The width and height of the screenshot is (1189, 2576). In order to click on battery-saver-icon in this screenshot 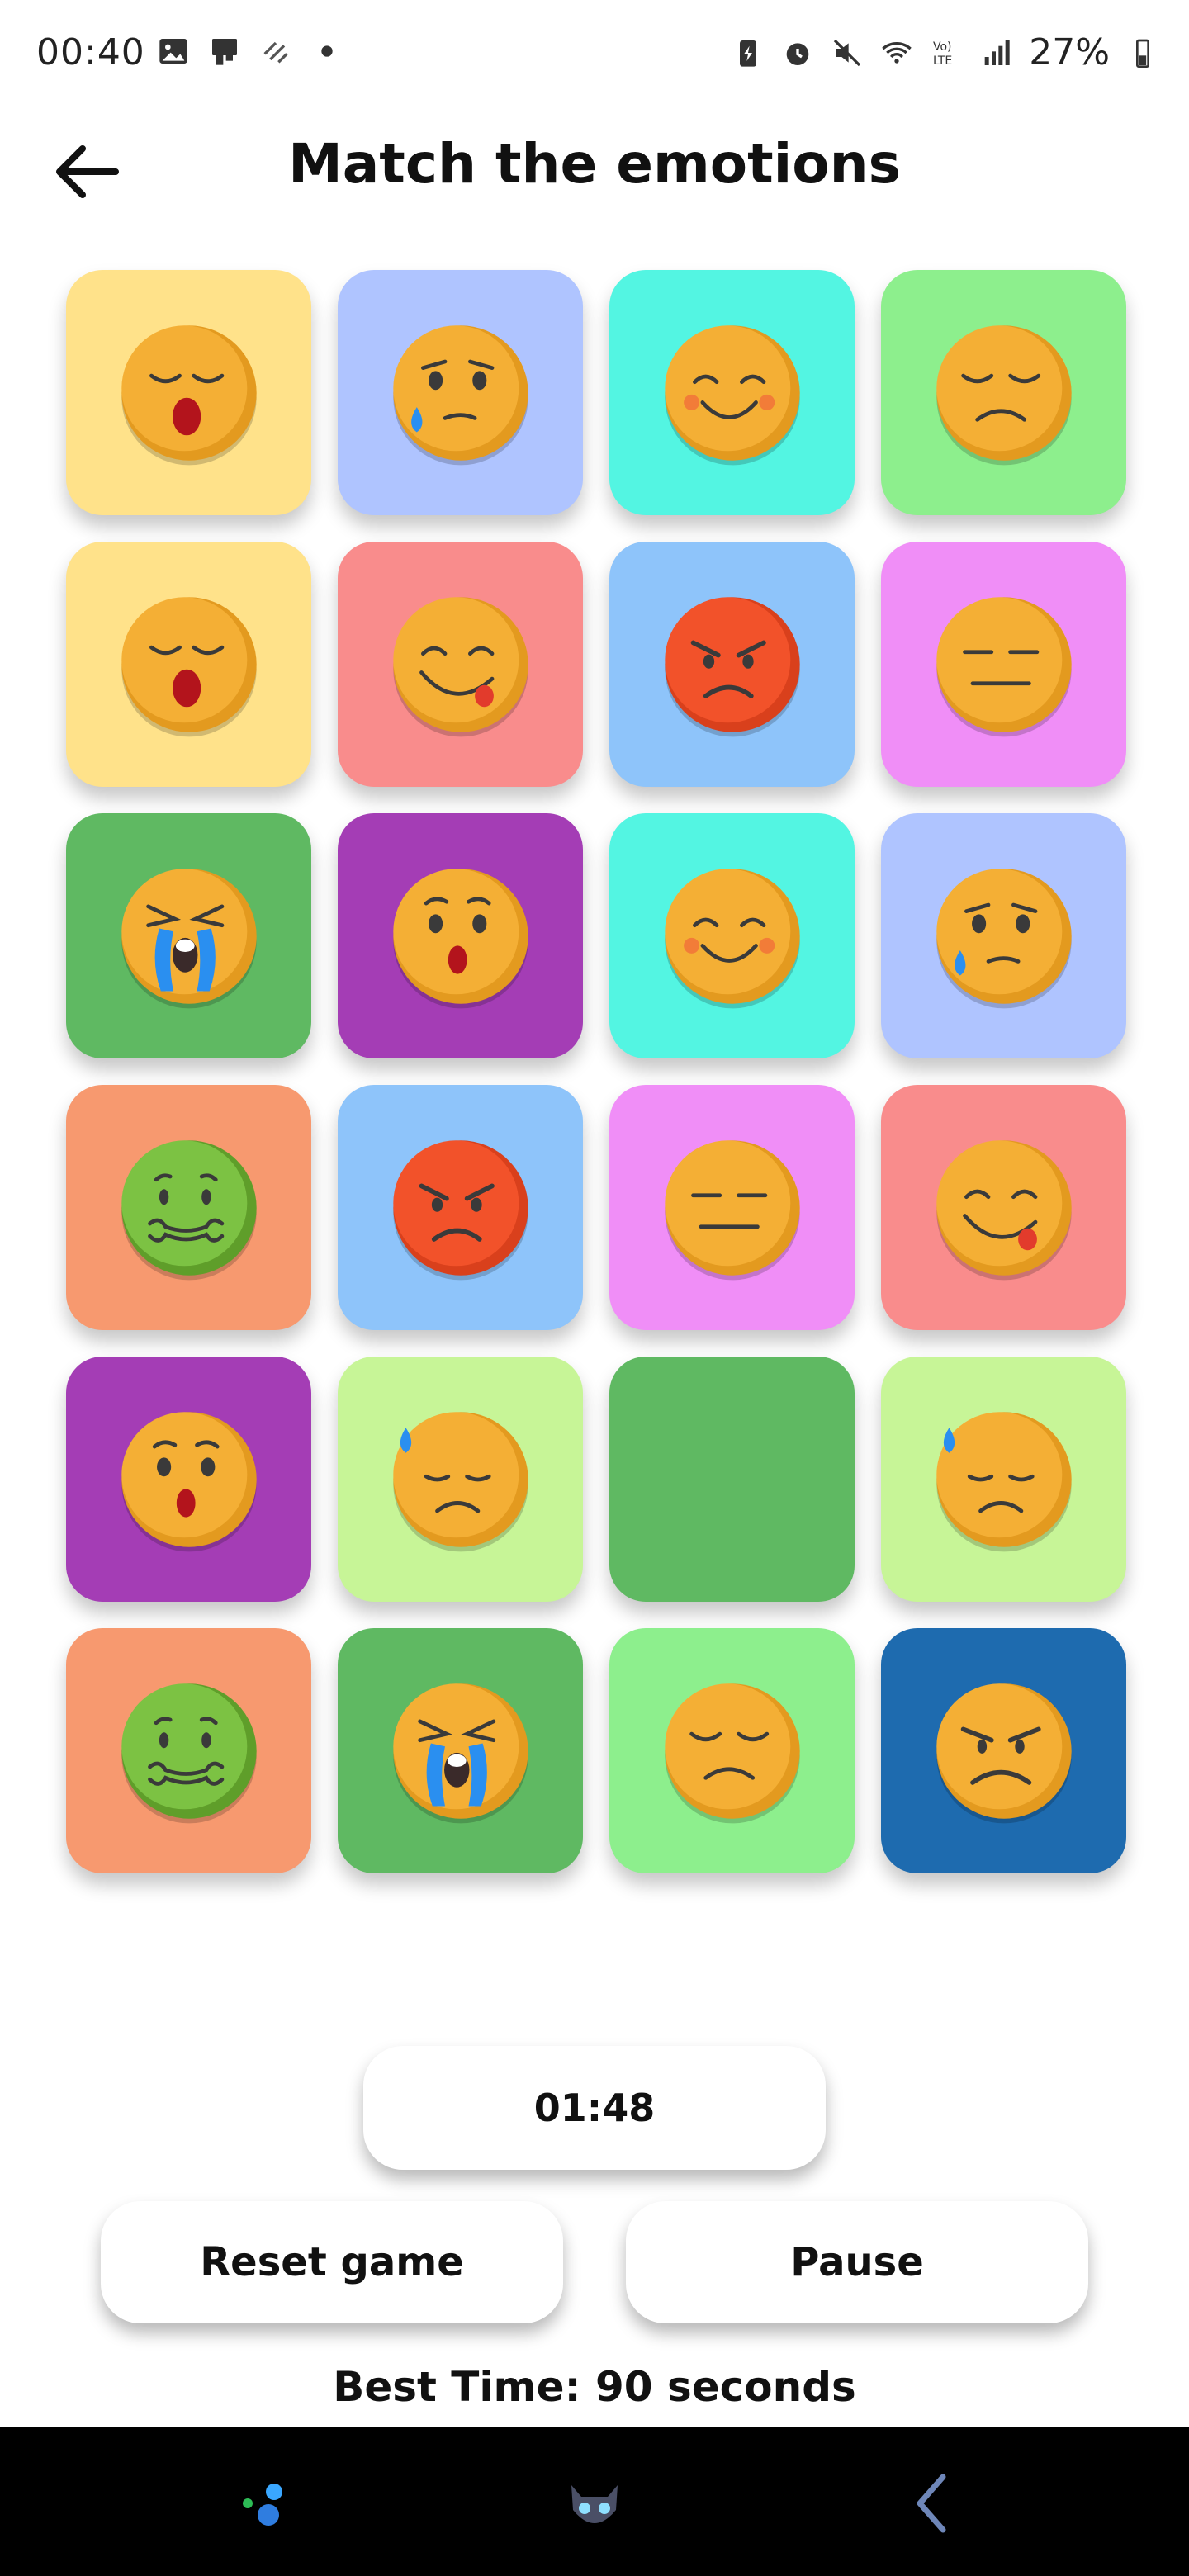, I will do `click(748, 53)`.